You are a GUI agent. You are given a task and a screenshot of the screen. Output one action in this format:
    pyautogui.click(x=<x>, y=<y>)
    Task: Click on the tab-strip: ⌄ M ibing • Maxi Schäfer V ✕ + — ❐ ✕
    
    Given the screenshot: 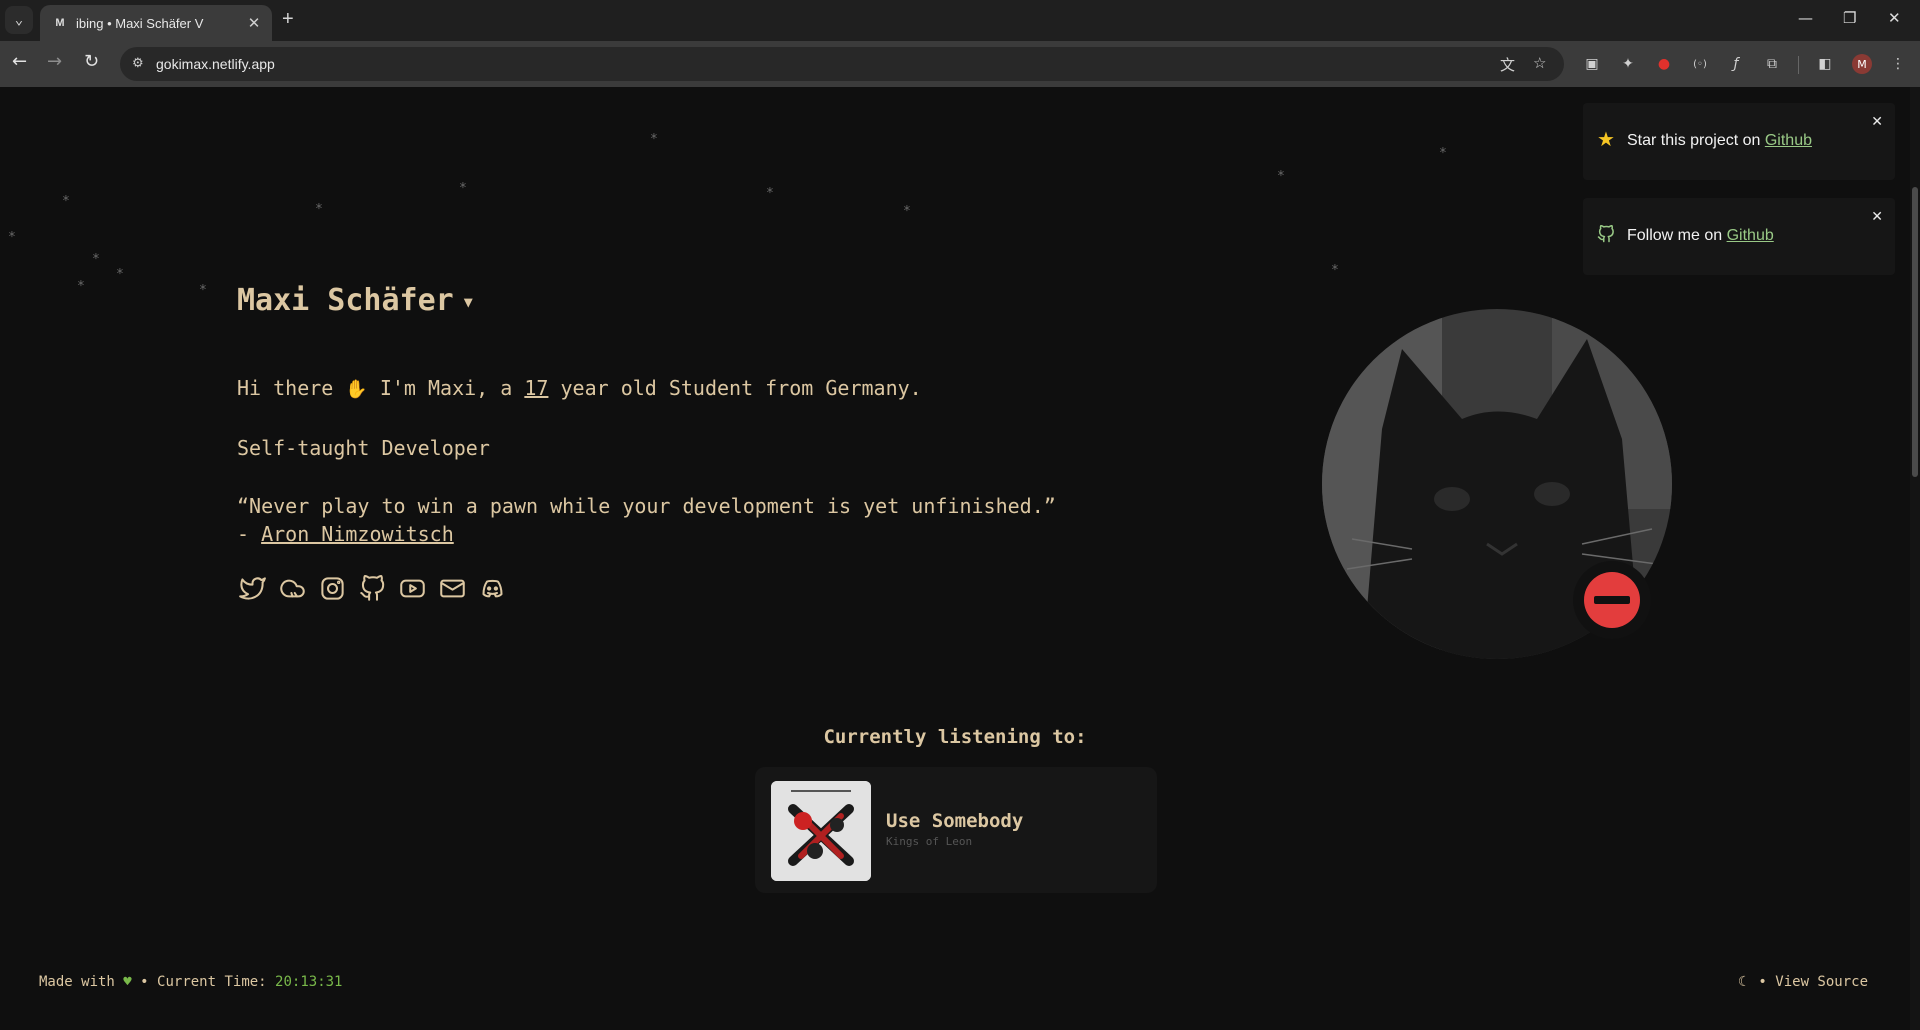 What is the action you would take?
    pyautogui.click(x=960, y=20)
    